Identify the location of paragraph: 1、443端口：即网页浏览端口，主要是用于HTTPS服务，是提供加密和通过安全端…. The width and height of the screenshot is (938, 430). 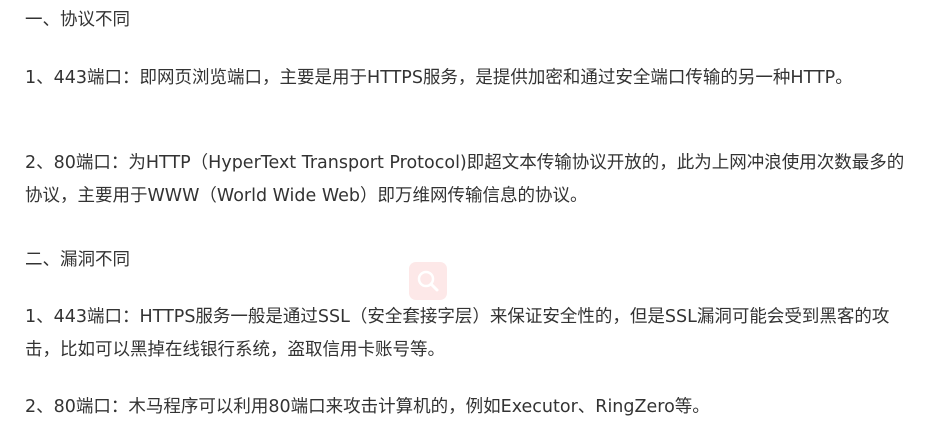
(439, 78).